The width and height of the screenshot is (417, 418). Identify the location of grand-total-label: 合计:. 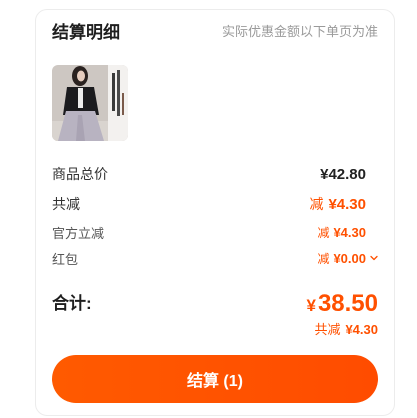
(72, 303).